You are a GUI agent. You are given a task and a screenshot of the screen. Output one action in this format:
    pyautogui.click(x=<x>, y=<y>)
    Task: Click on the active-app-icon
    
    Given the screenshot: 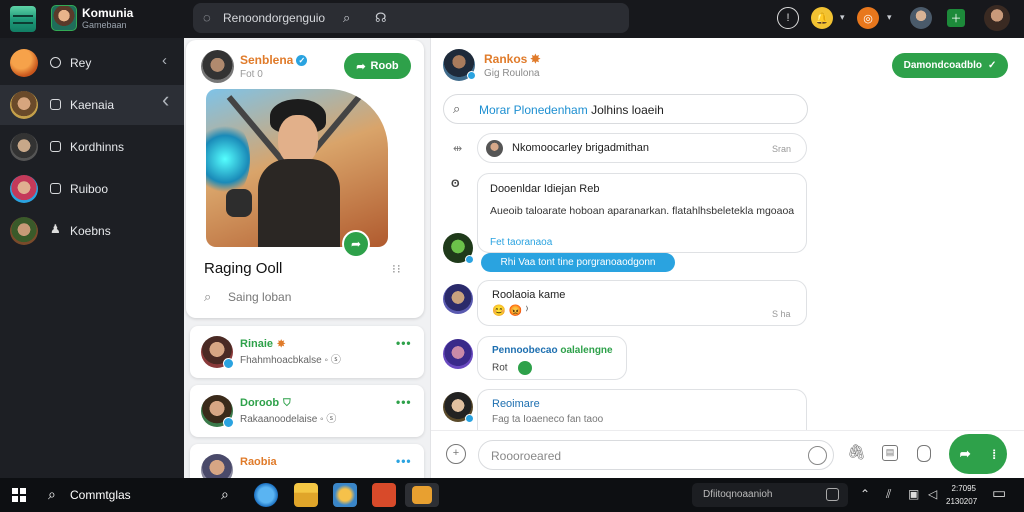 What is the action you would take?
    pyautogui.click(x=422, y=495)
    